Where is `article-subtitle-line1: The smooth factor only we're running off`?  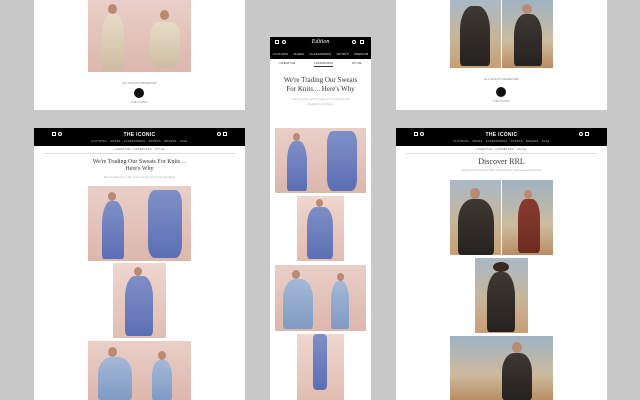
article-subtitle-line1: The smooth factor only we're running off is located at coordinates (320, 99).